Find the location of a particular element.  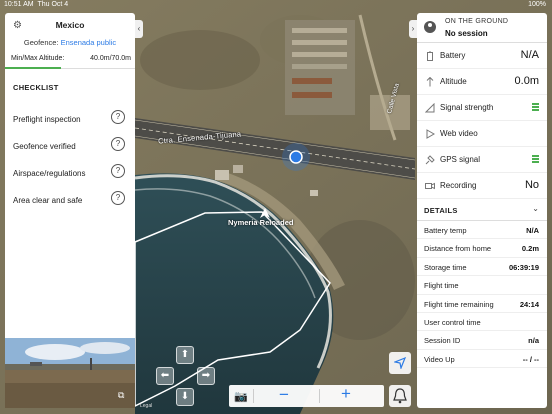

zoom-toolbar: 📷 − + is located at coordinates (306, 395).